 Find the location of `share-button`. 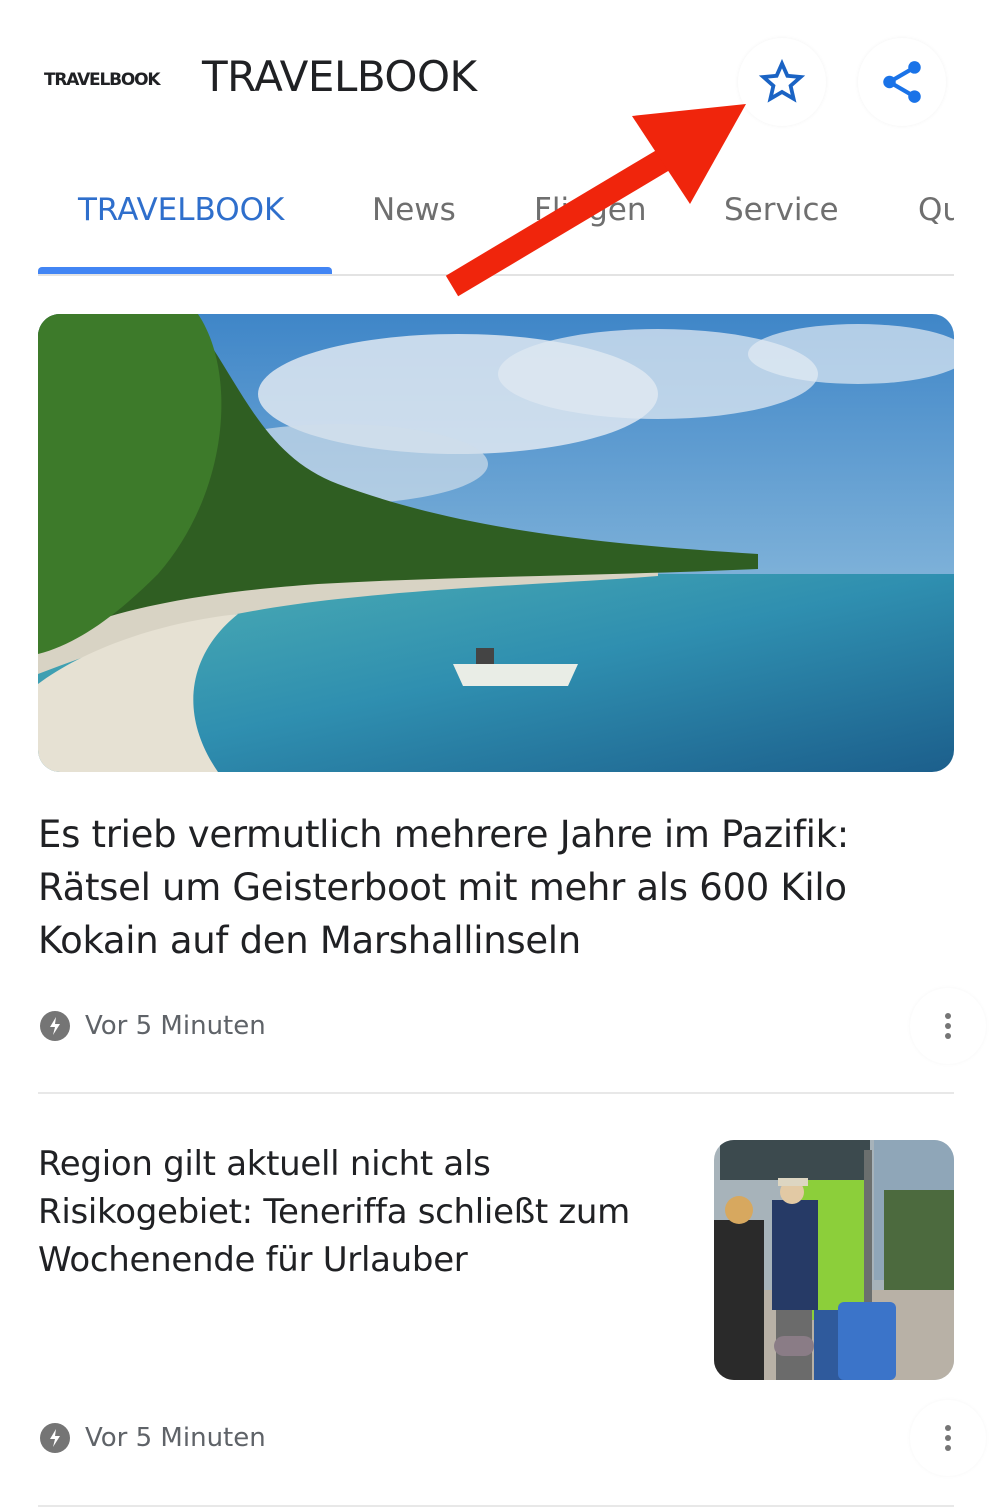

share-button is located at coordinates (902, 82).